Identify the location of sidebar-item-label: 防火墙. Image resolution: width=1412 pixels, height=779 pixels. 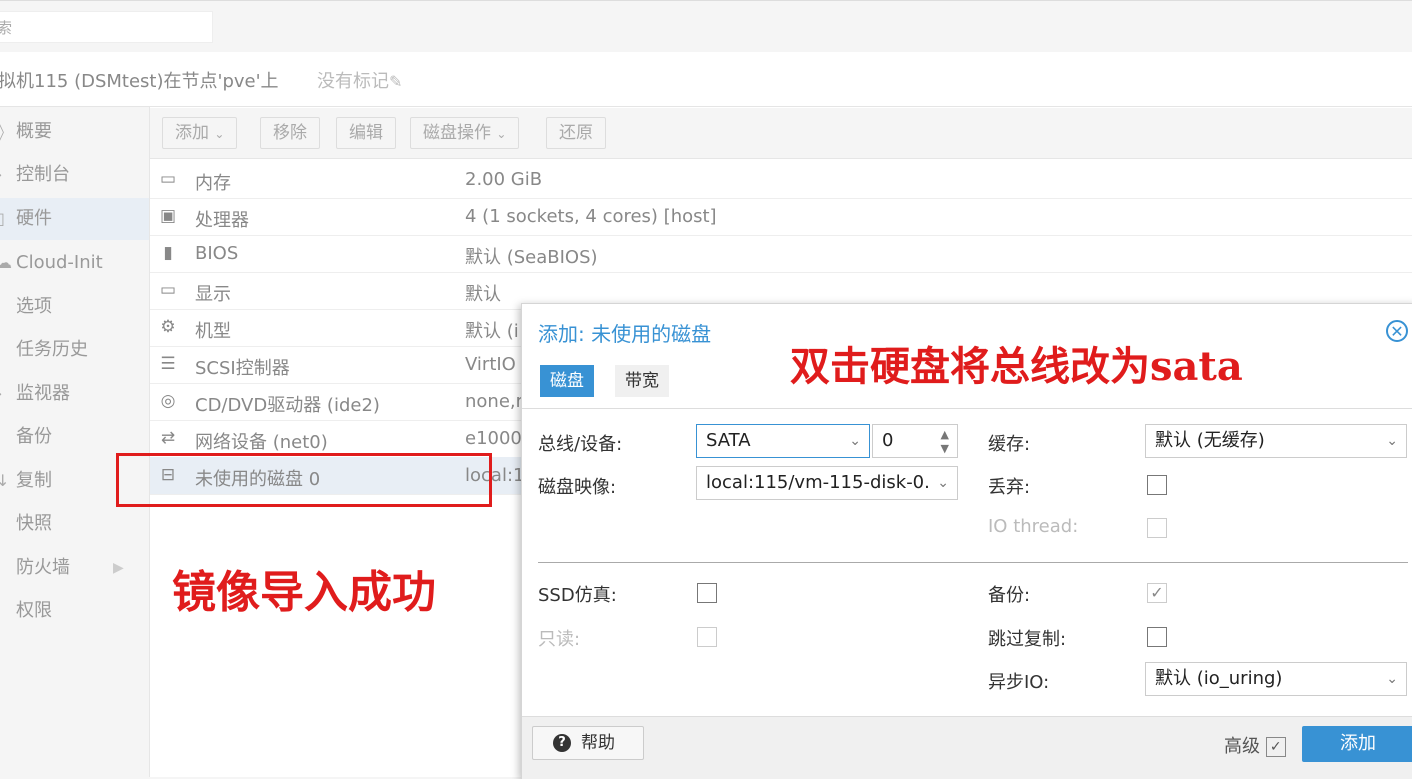
(43, 567).